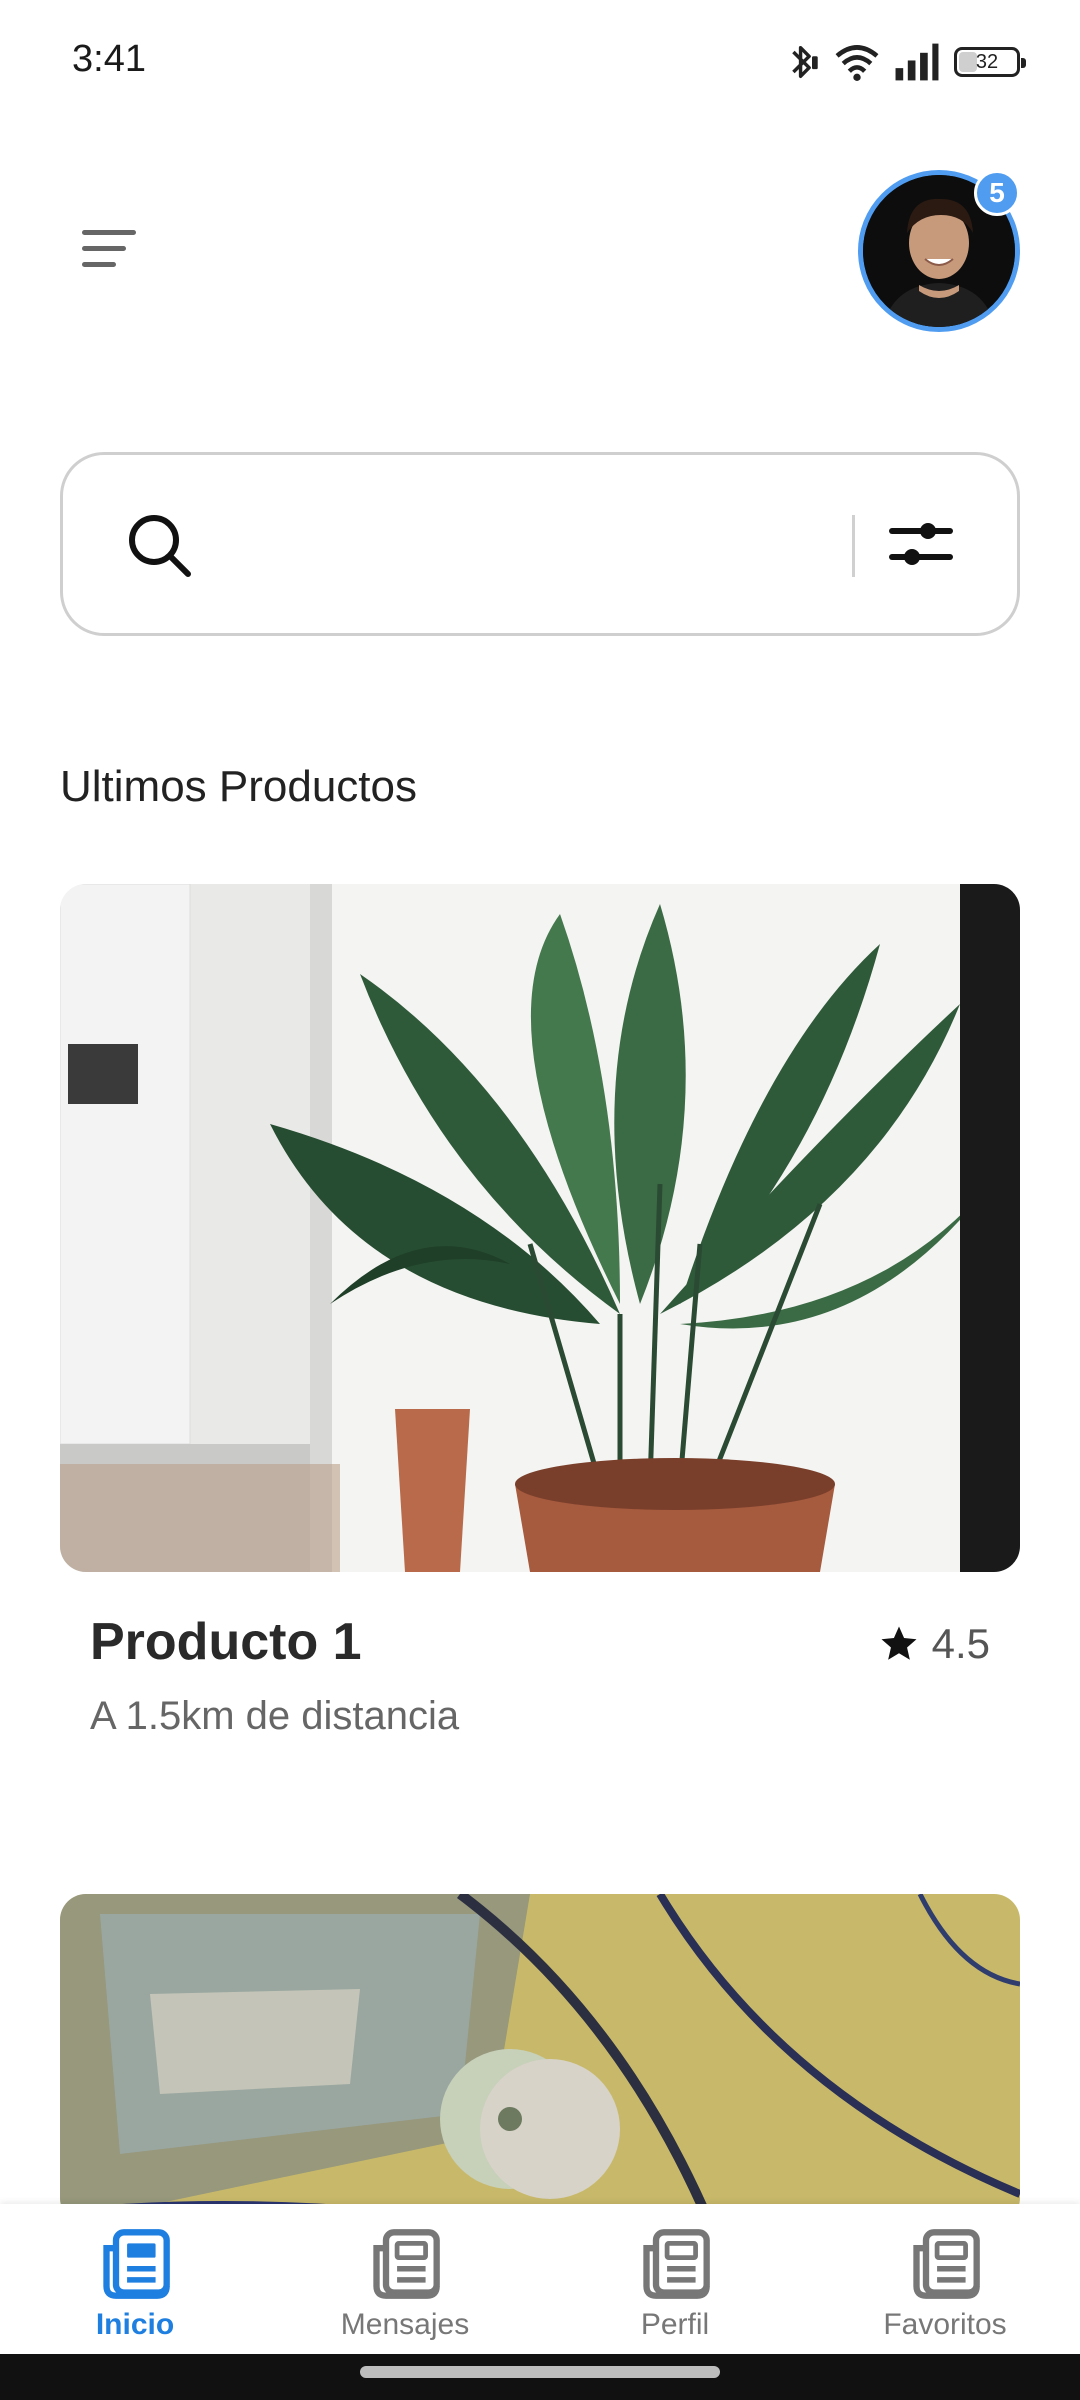 This screenshot has height=2400, width=1080. What do you see at coordinates (135, 2324) in the screenshot?
I see `nav-label-inicio: Inicio` at bounding box center [135, 2324].